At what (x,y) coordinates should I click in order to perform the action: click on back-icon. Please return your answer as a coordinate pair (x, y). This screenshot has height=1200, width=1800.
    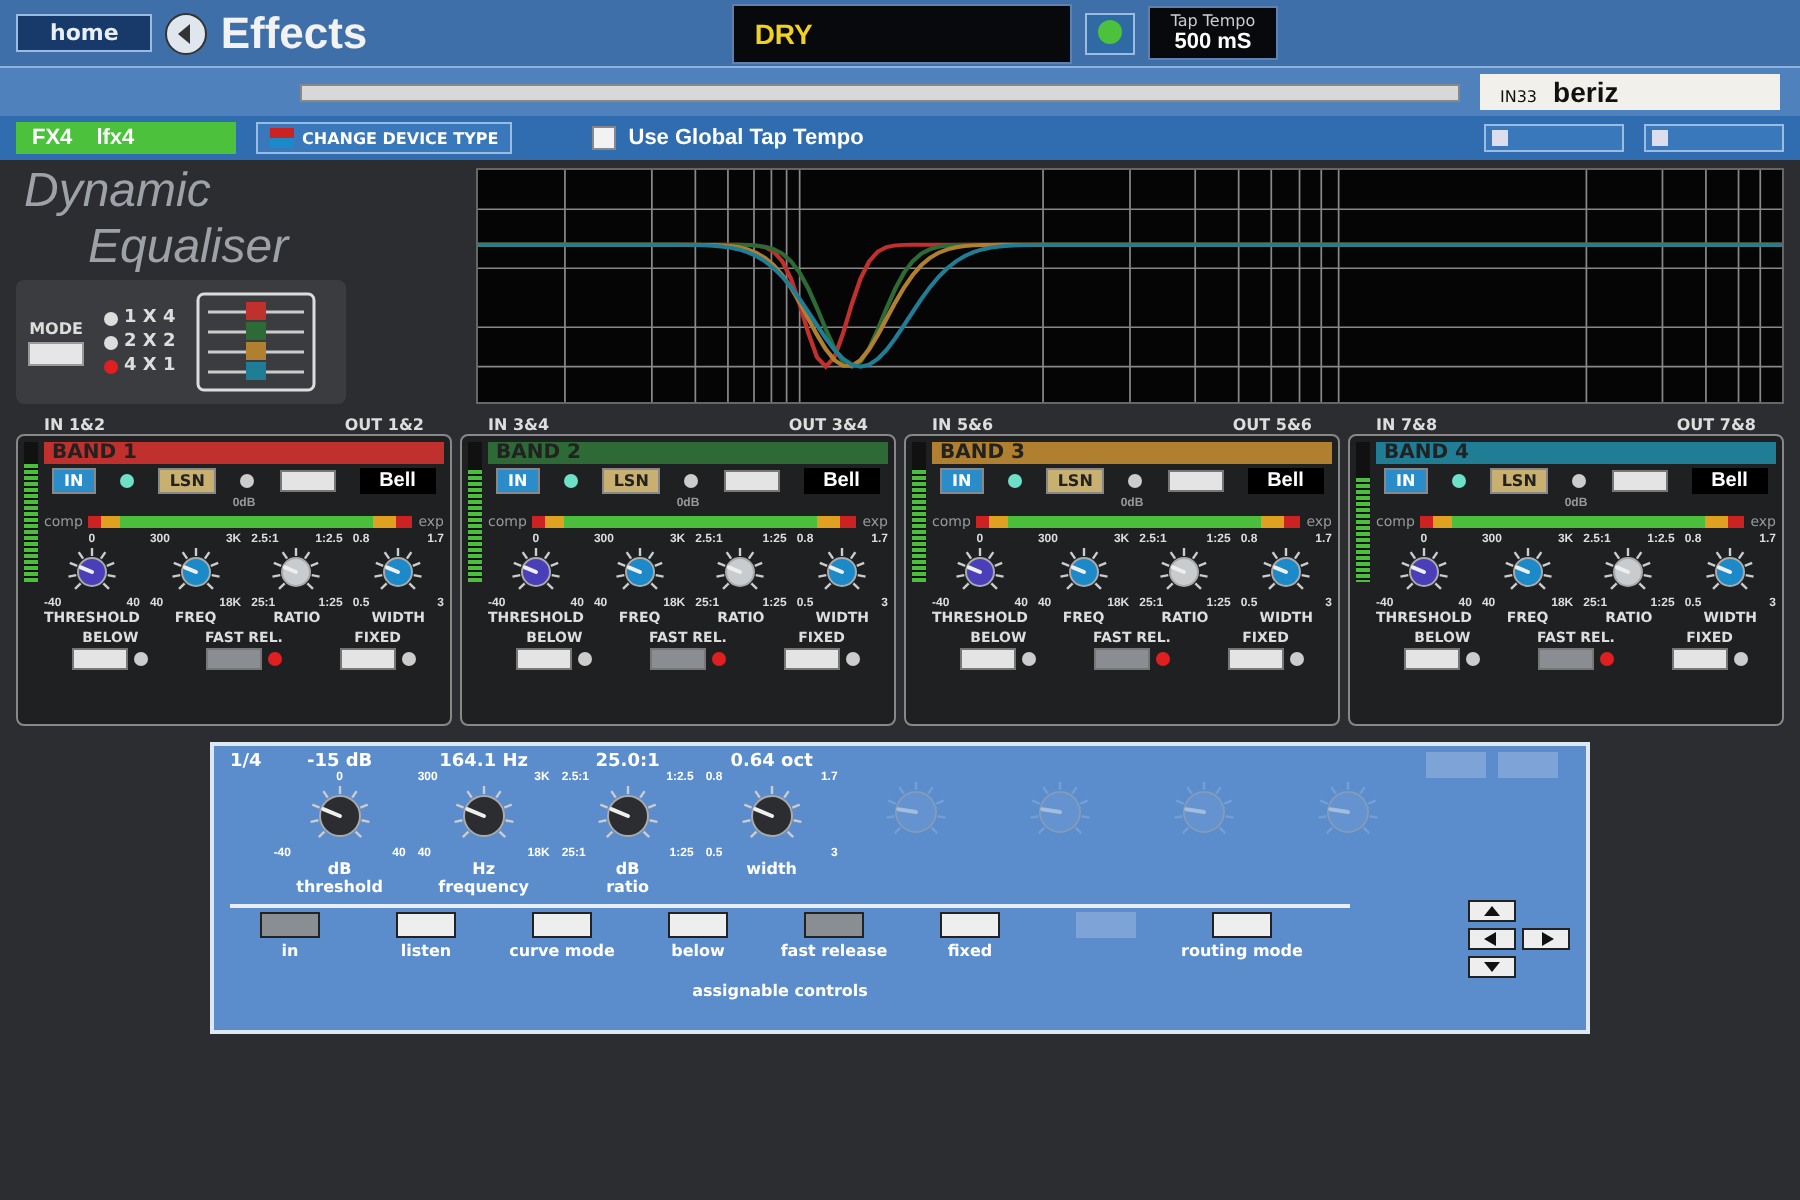
    Looking at the image, I should click on (186, 33).